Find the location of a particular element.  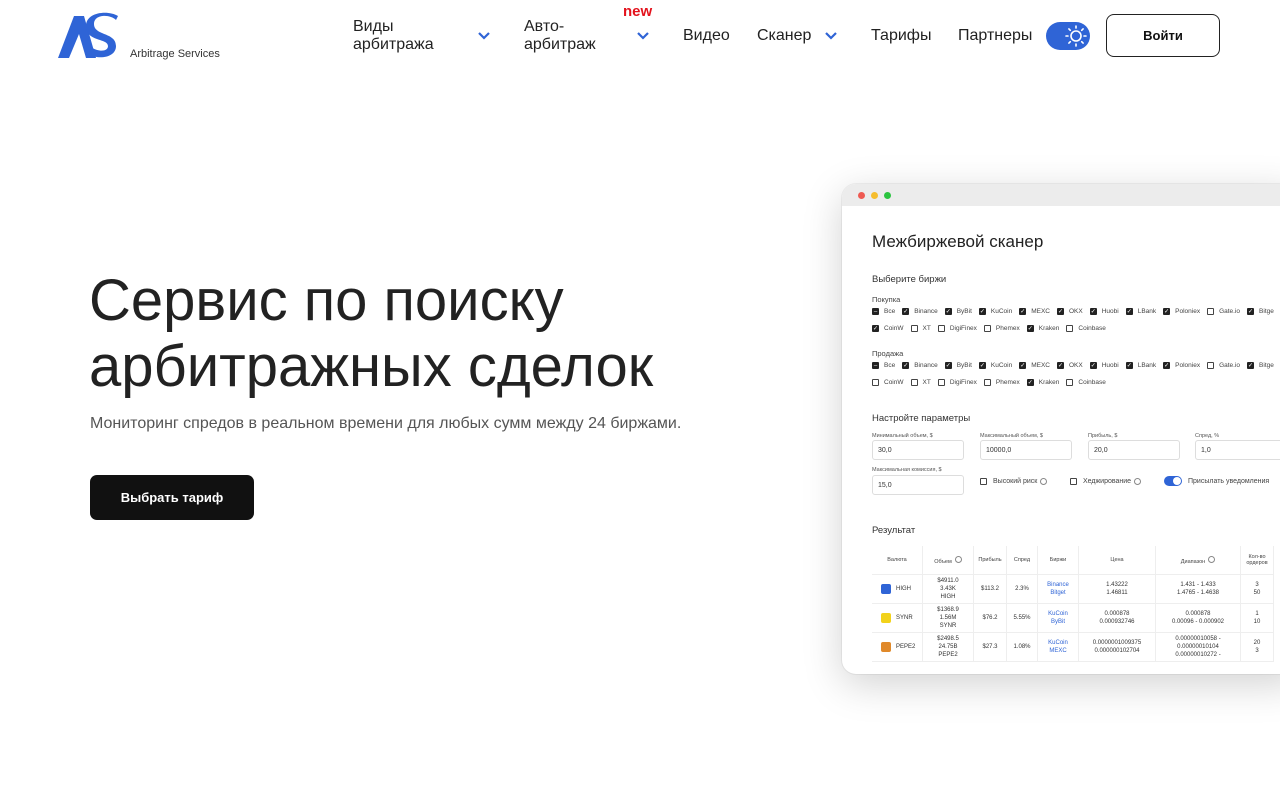

cell-volume: $4911.0 3.43K HIGH is located at coordinates (948, 589).